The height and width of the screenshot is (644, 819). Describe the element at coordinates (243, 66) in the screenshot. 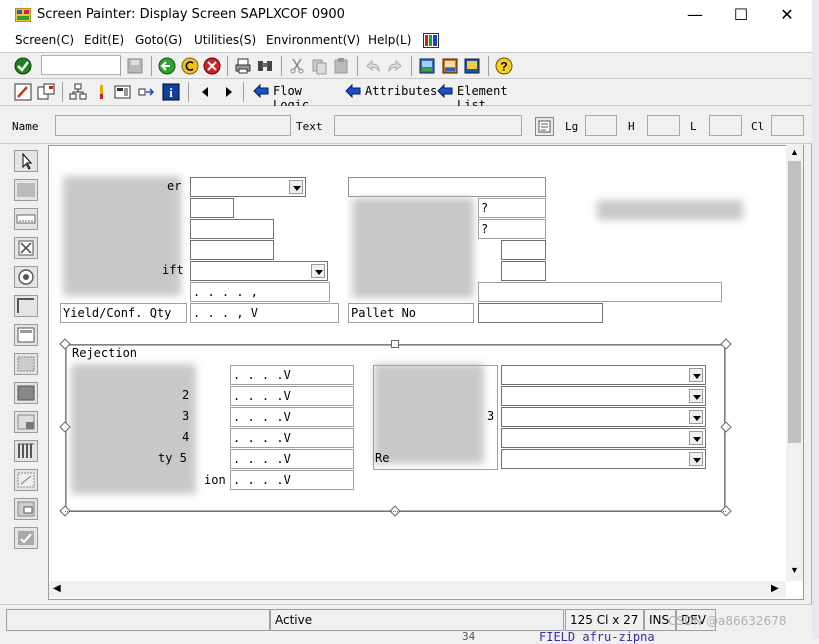

I see `print-icon` at that location.